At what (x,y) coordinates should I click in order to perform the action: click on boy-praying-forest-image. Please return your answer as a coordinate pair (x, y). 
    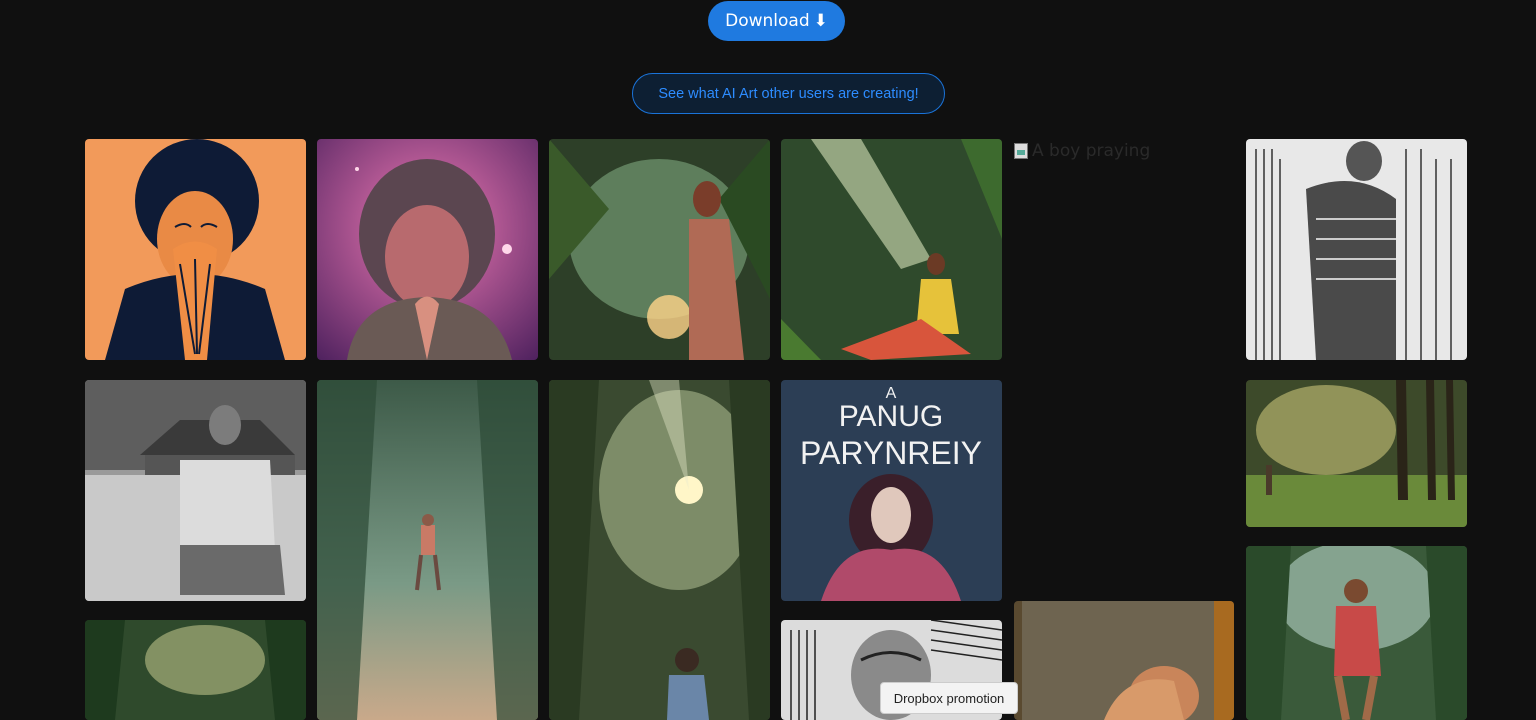
    Looking at the image, I should click on (1356, 633).